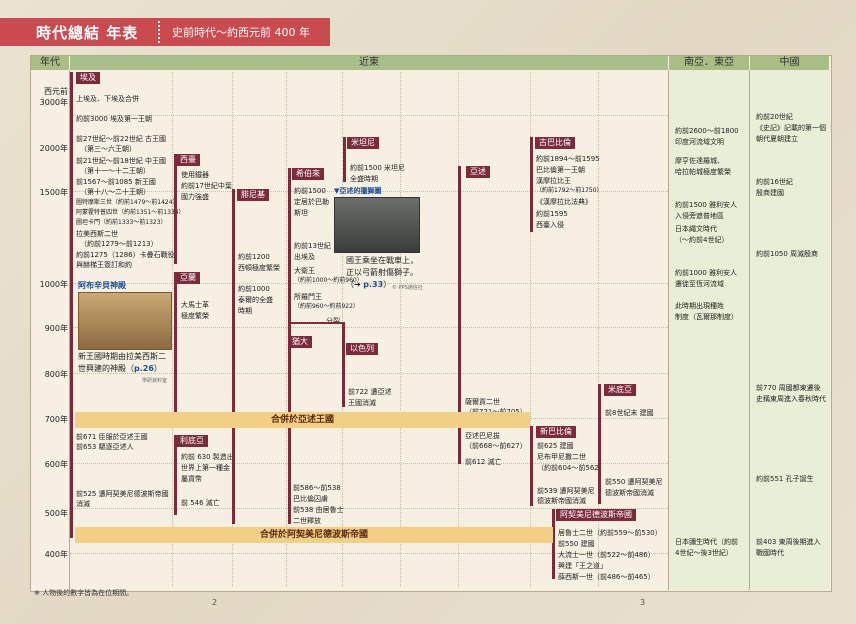 This screenshot has width=856, height=624. What do you see at coordinates (770, 553) in the screenshot?
I see `china-text: 戰國時代` at bounding box center [770, 553].